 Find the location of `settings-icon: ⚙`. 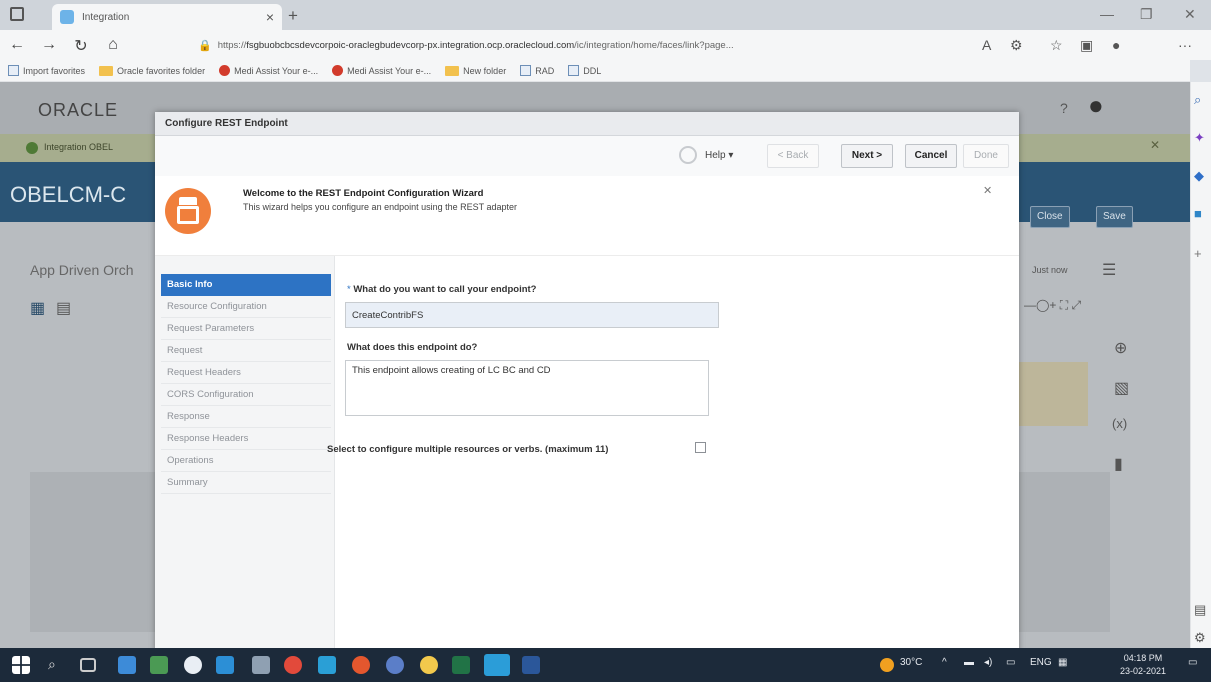

settings-icon: ⚙ is located at coordinates (1200, 638).